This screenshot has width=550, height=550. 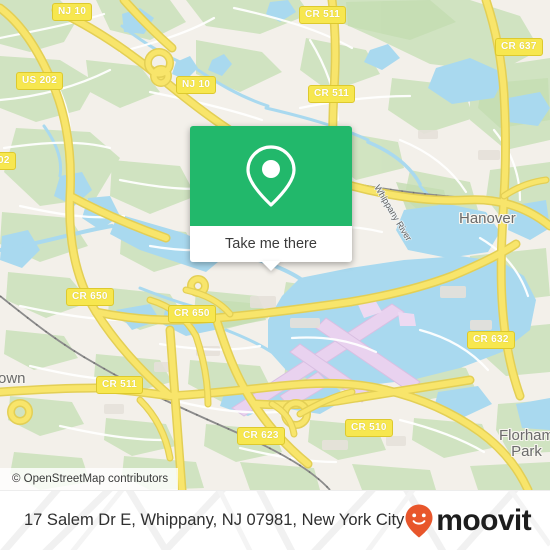 What do you see at coordinates (13, 378) in the screenshot?
I see `place-label-morristown-clipped: own` at bounding box center [13, 378].